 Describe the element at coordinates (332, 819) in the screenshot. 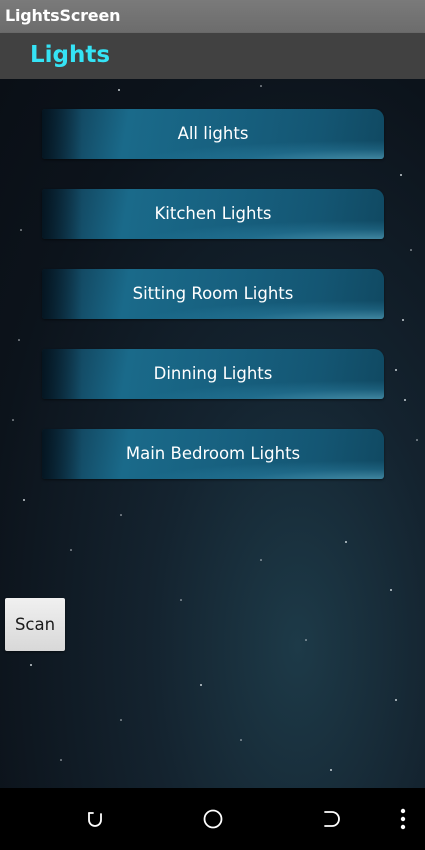

I see `back-icon` at that location.